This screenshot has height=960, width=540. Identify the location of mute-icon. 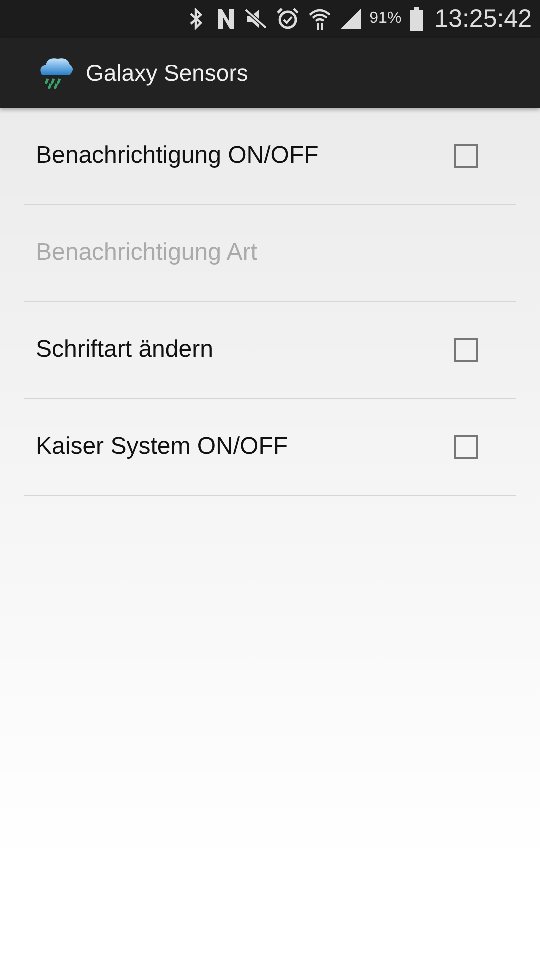
(256, 19).